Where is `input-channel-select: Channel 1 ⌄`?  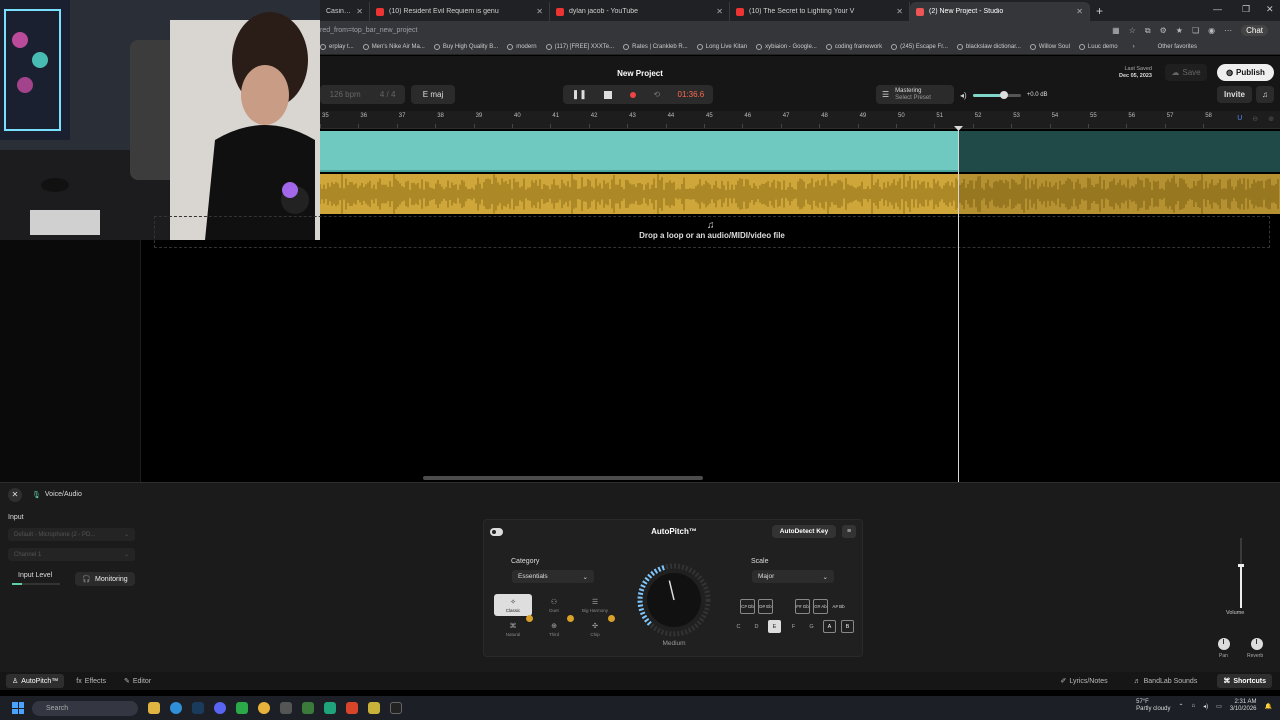
input-channel-select: Channel 1 ⌄ is located at coordinates (71, 554).